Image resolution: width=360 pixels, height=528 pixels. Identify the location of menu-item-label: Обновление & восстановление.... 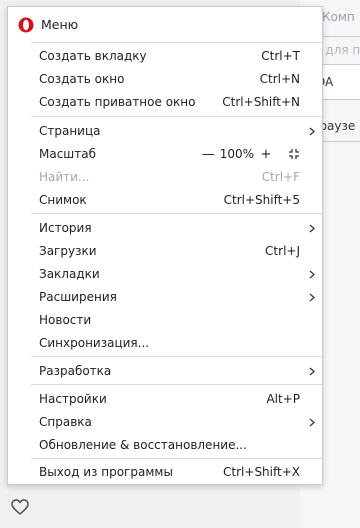
(143, 445).